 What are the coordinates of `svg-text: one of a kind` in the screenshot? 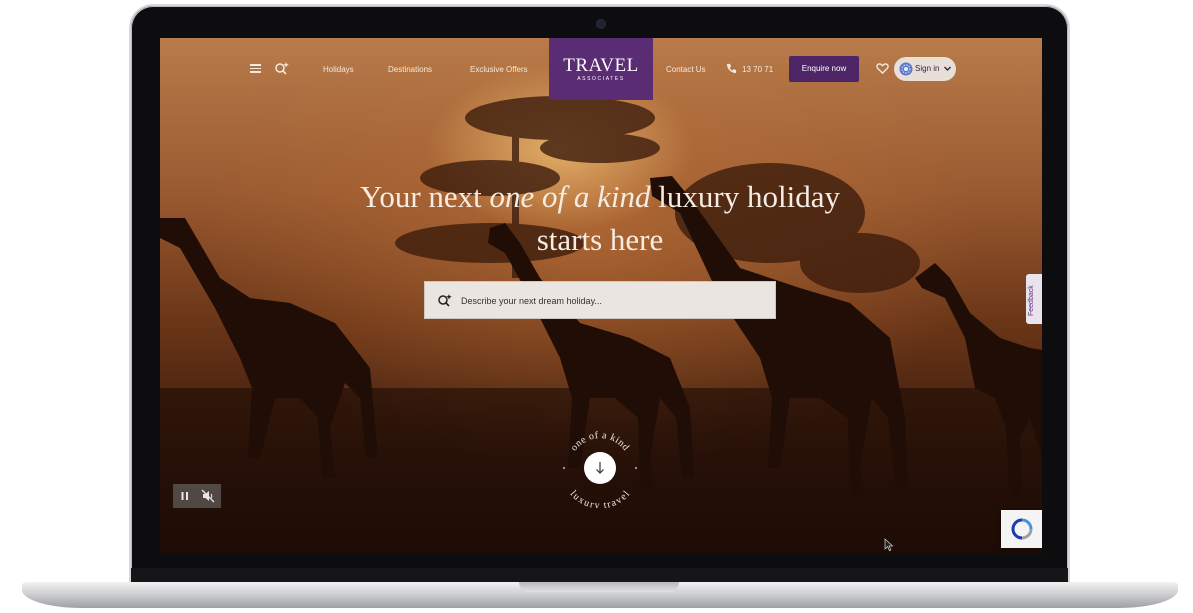 It's located at (600, 441).